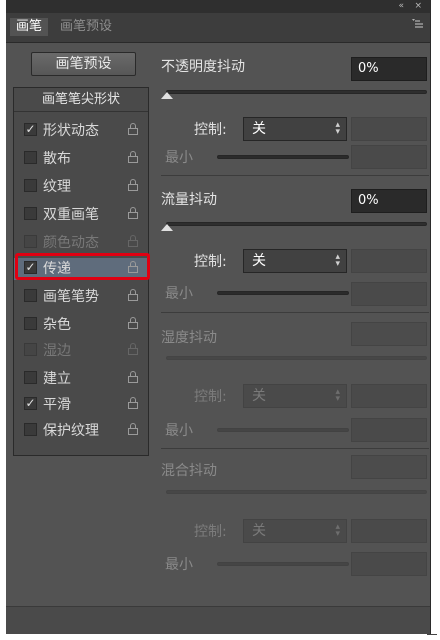  I want to click on list-item-label: 形状动态, so click(71, 131).